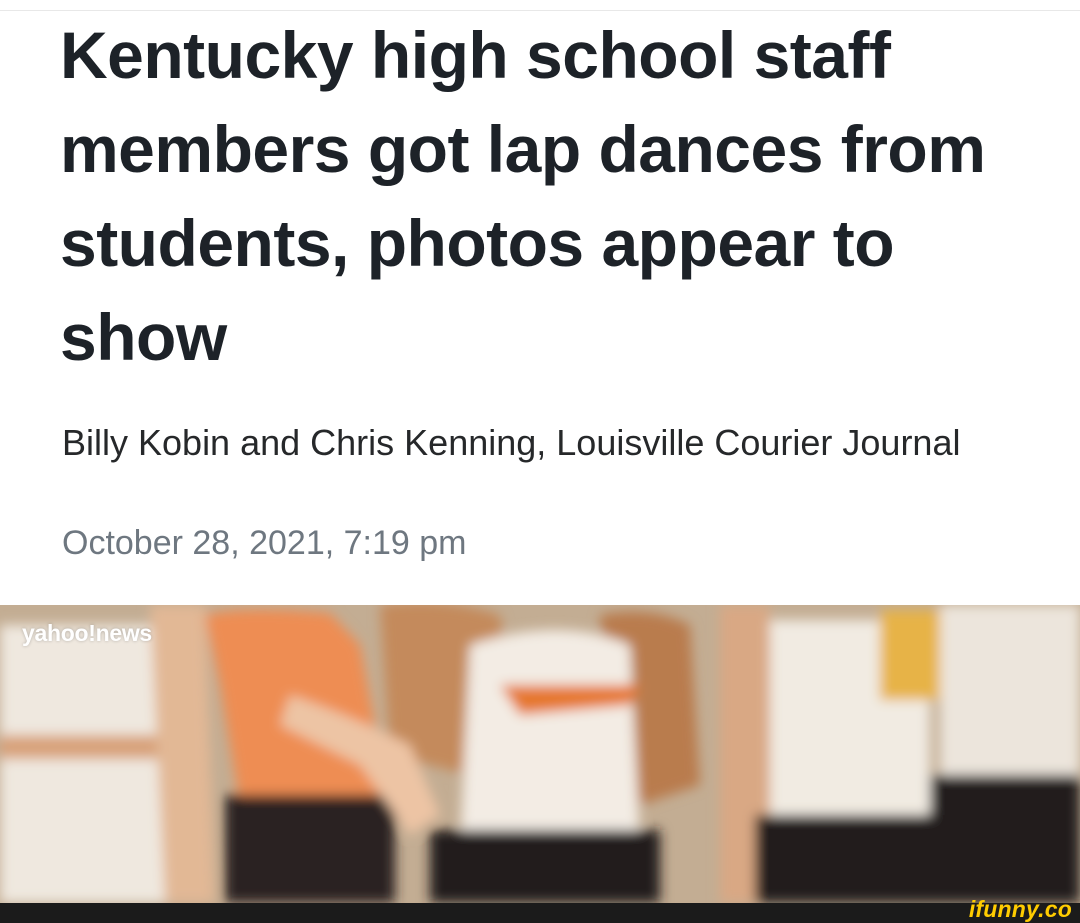 This screenshot has width=1080, height=923. What do you see at coordinates (87, 633) in the screenshot?
I see `yahoo-news-logo: yahoo!news` at bounding box center [87, 633].